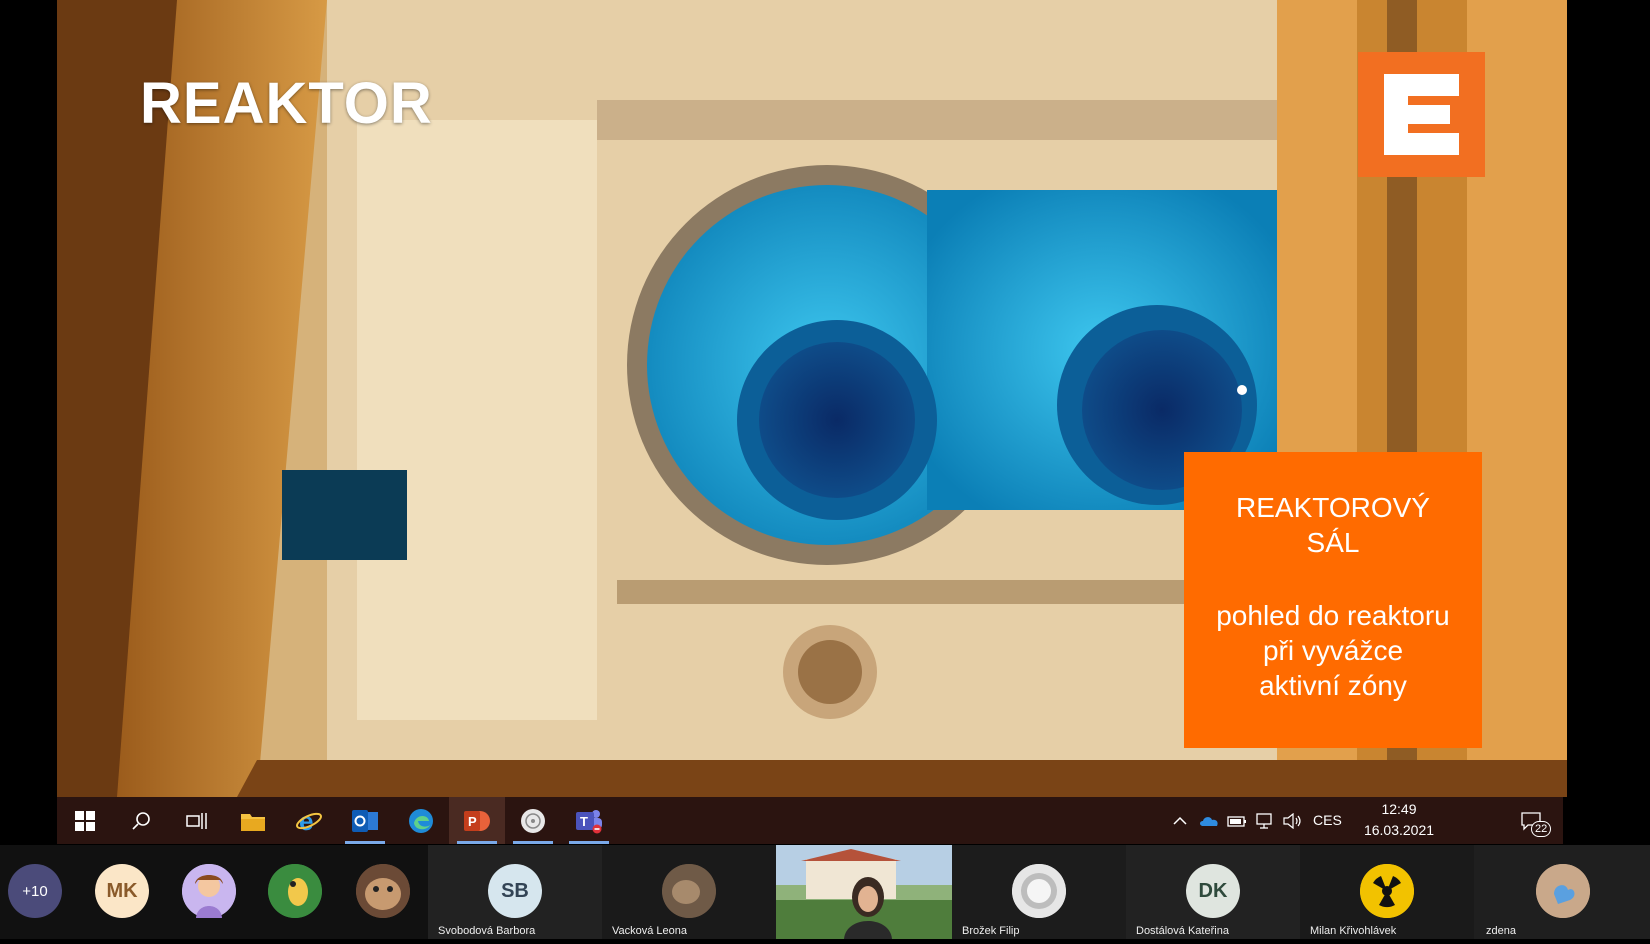 The height and width of the screenshot is (944, 1650). Describe the element at coordinates (309, 820) in the screenshot. I see `internet-explorer-icon: e` at that location.